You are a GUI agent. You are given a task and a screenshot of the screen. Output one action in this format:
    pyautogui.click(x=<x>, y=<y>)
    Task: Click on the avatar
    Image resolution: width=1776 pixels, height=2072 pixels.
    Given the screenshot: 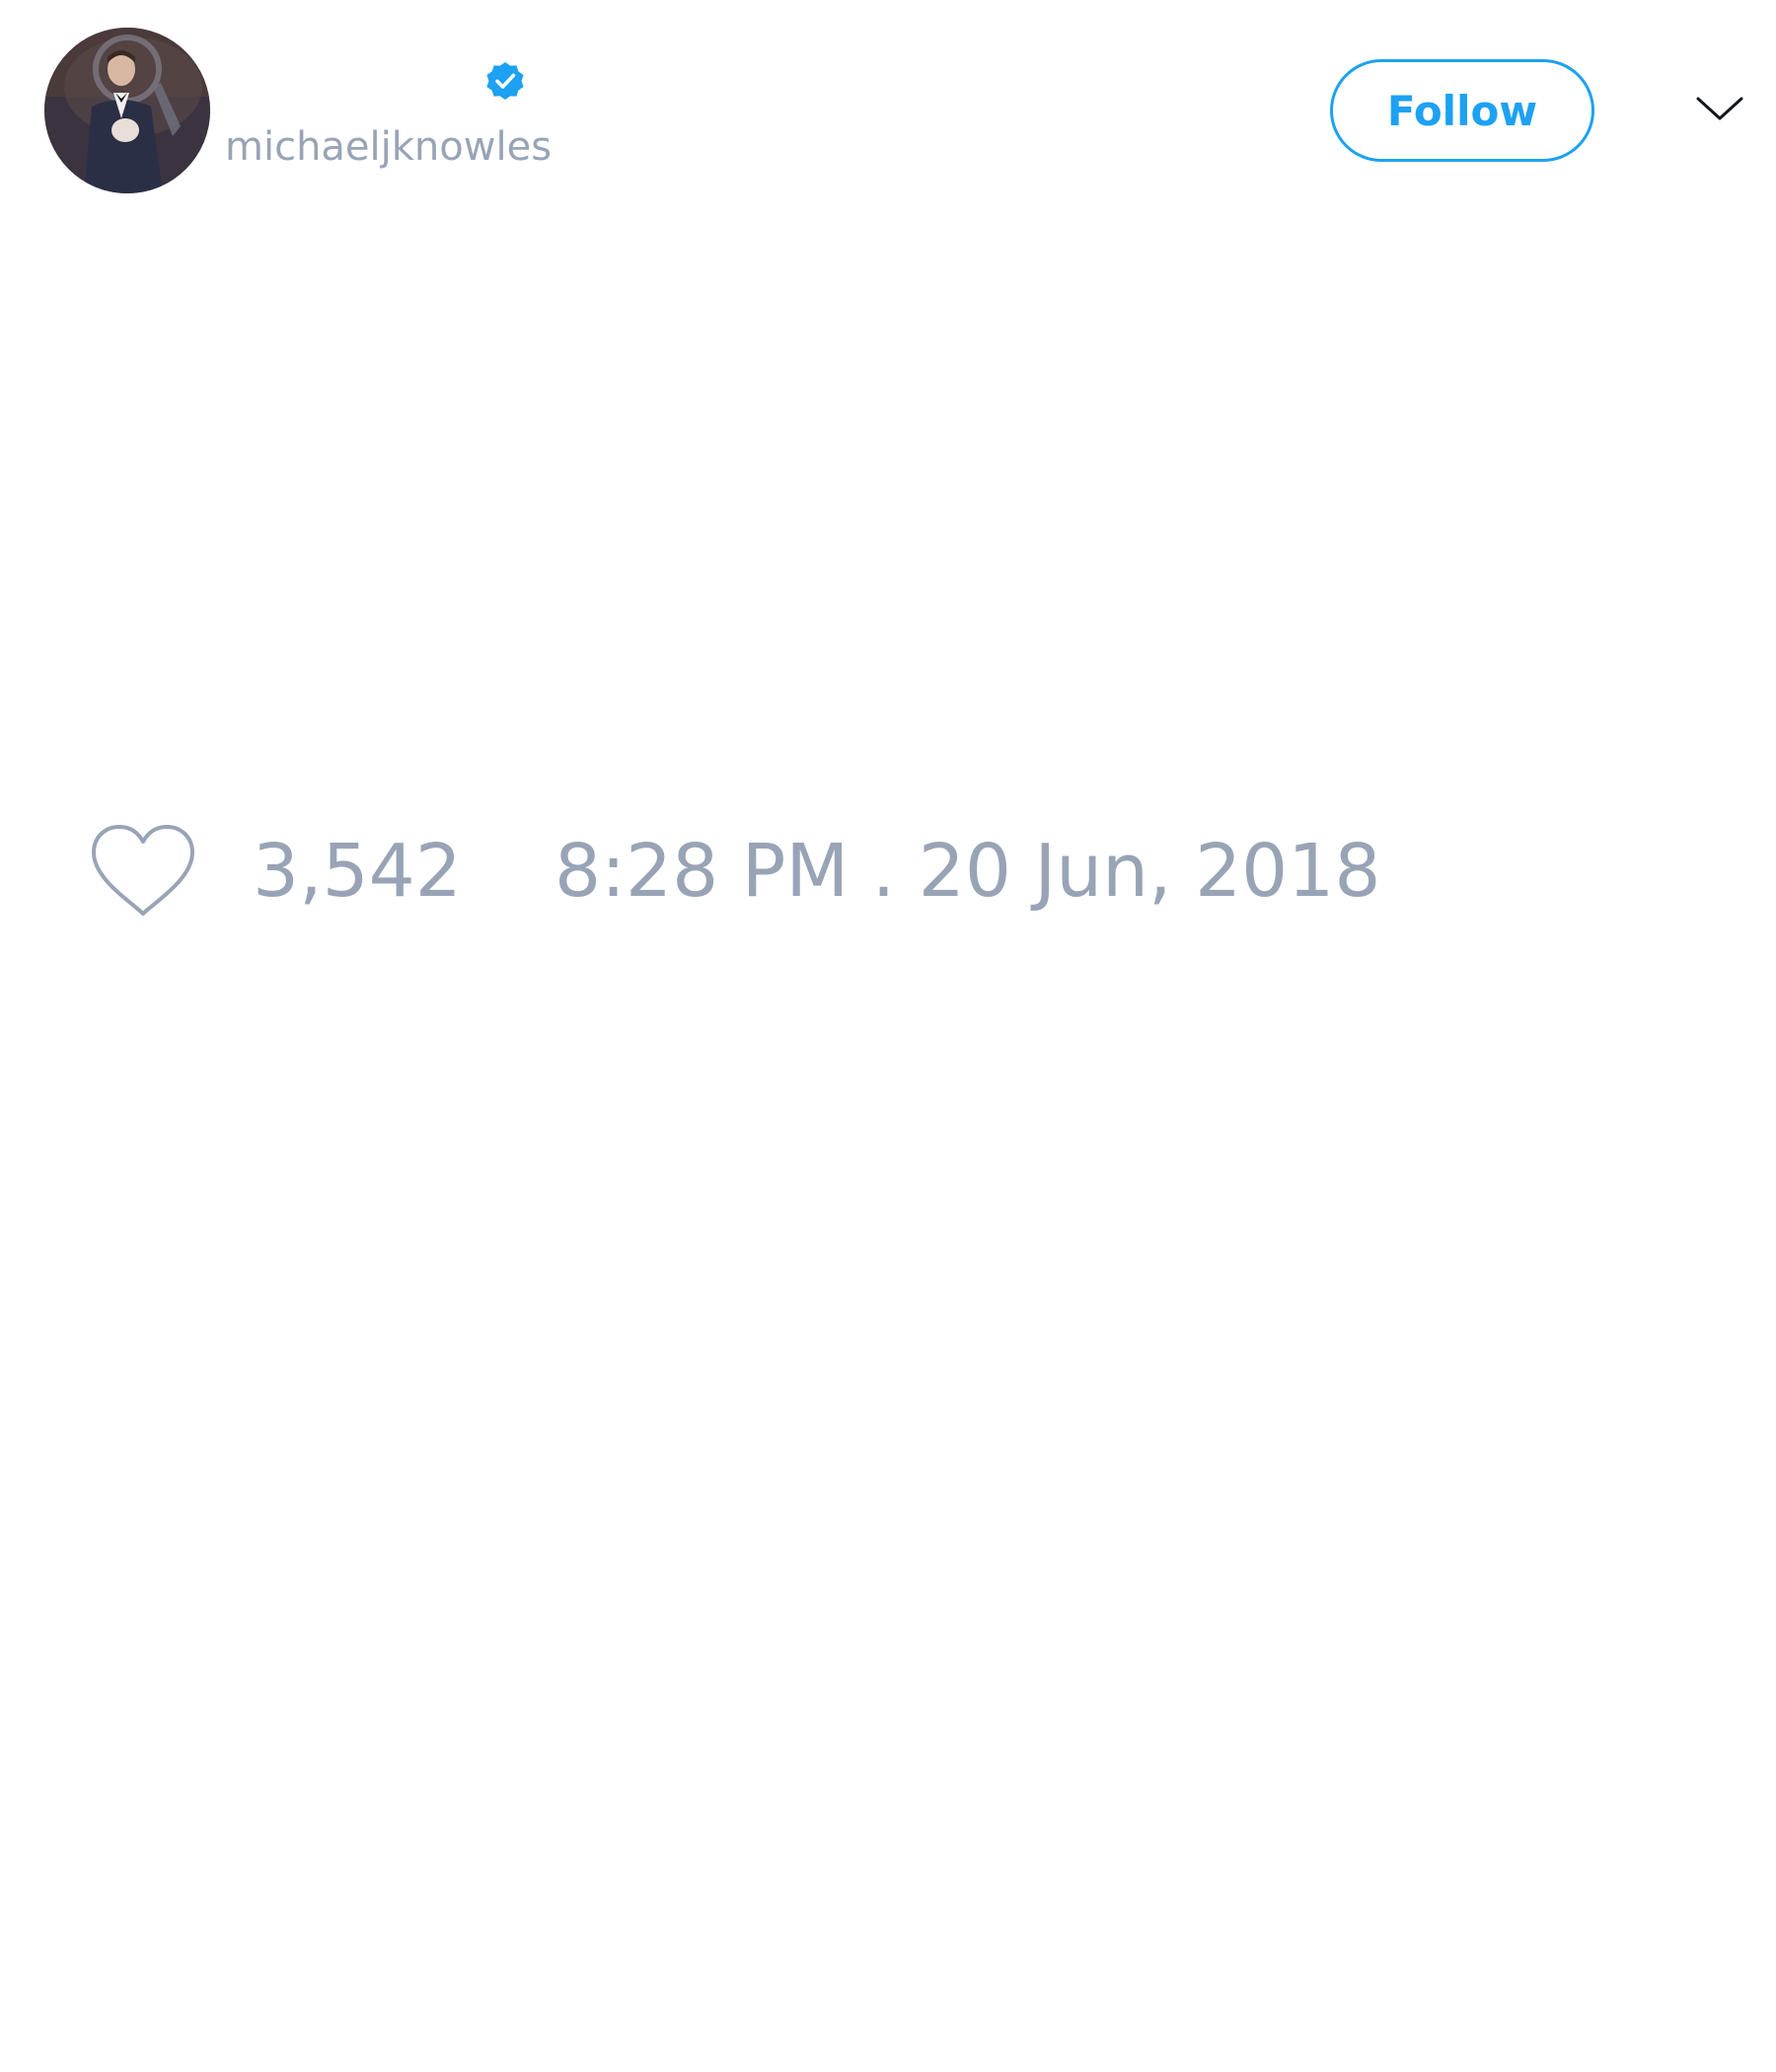 What is the action you would take?
    pyautogui.click(x=127, y=111)
    